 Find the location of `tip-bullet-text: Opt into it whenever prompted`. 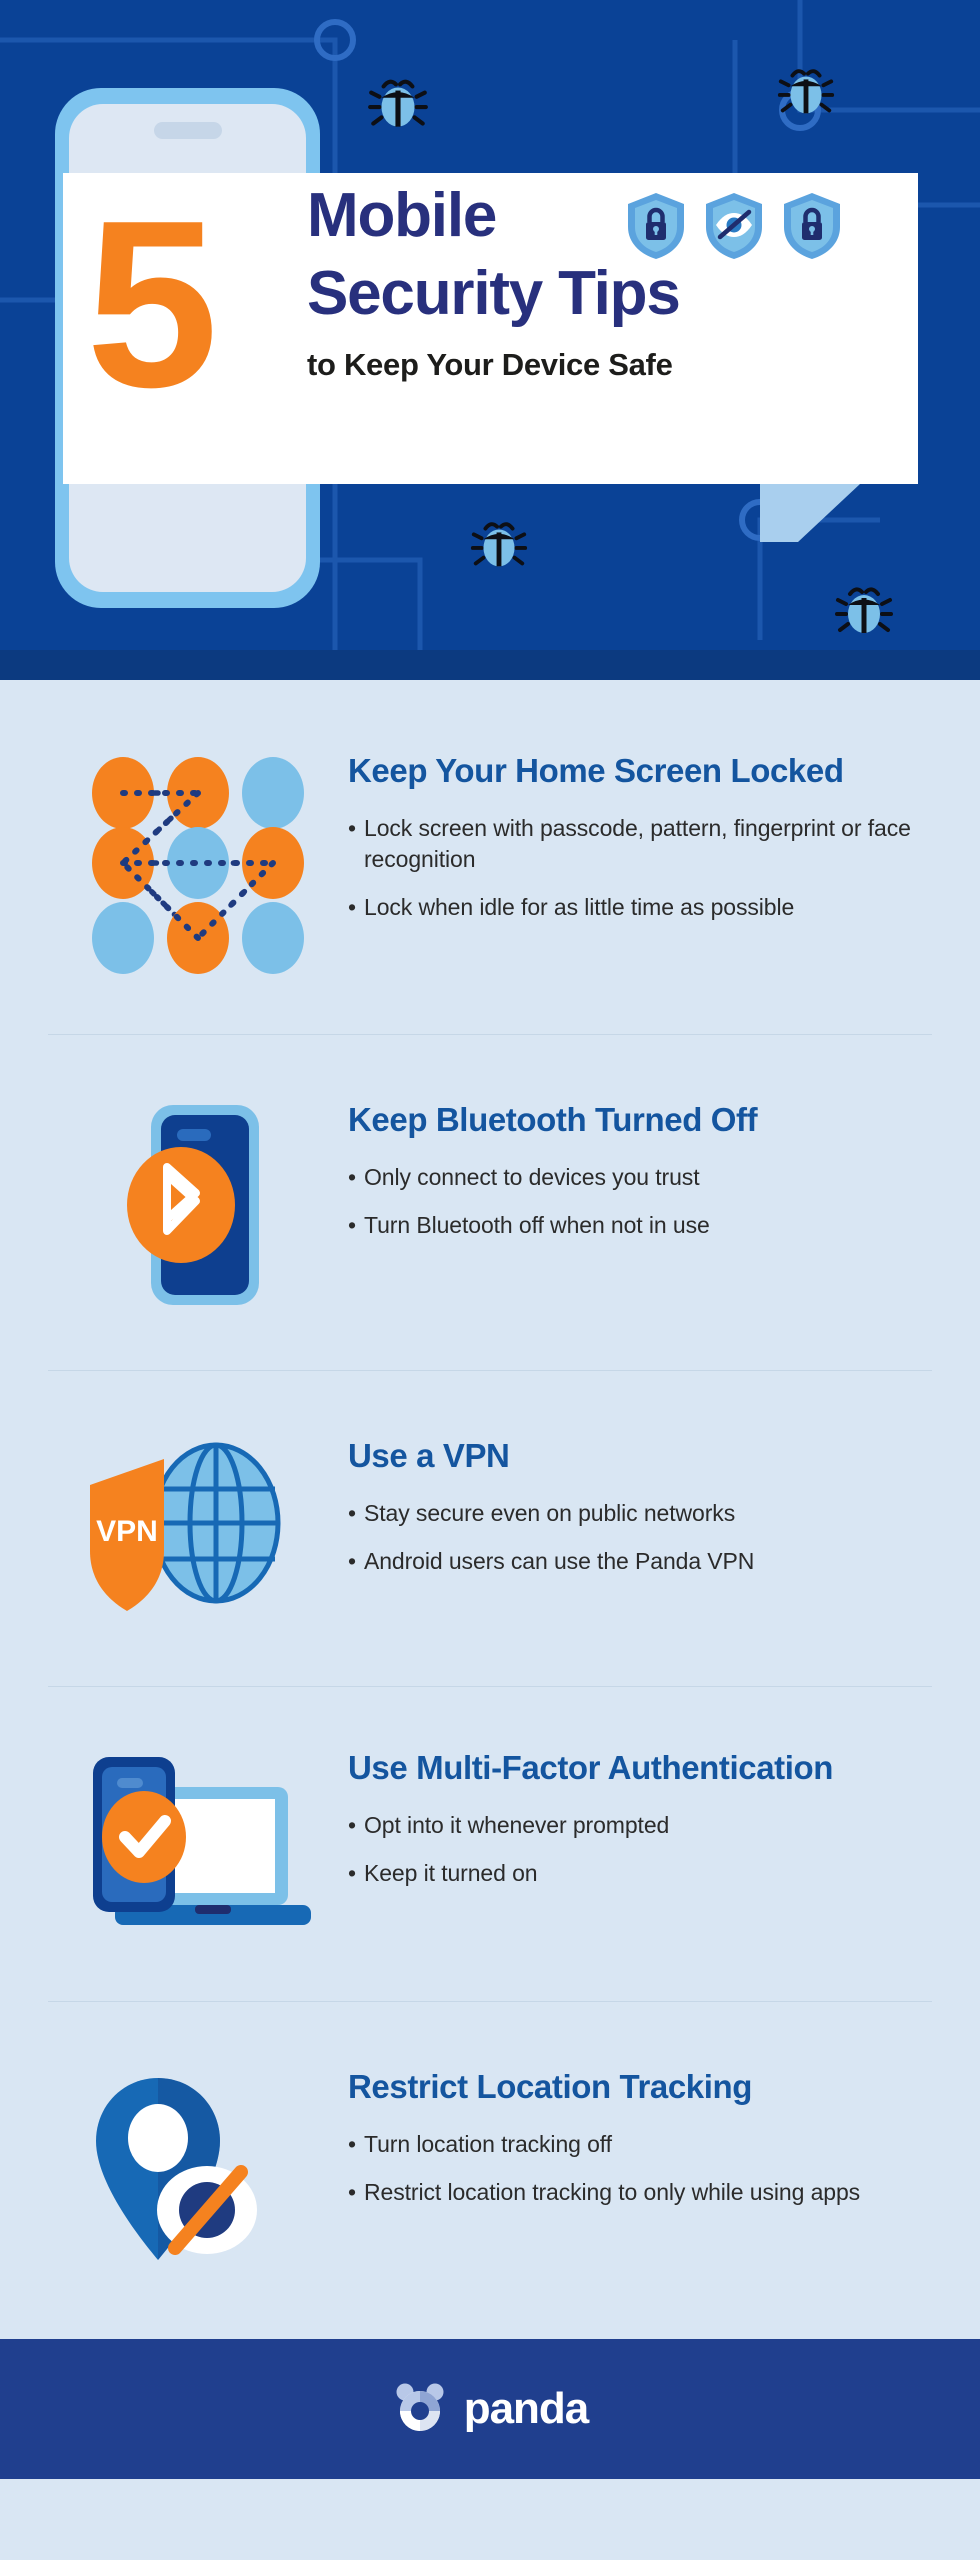

tip-bullet-text: Opt into it whenever prompted is located at coordinates (517, 1824).